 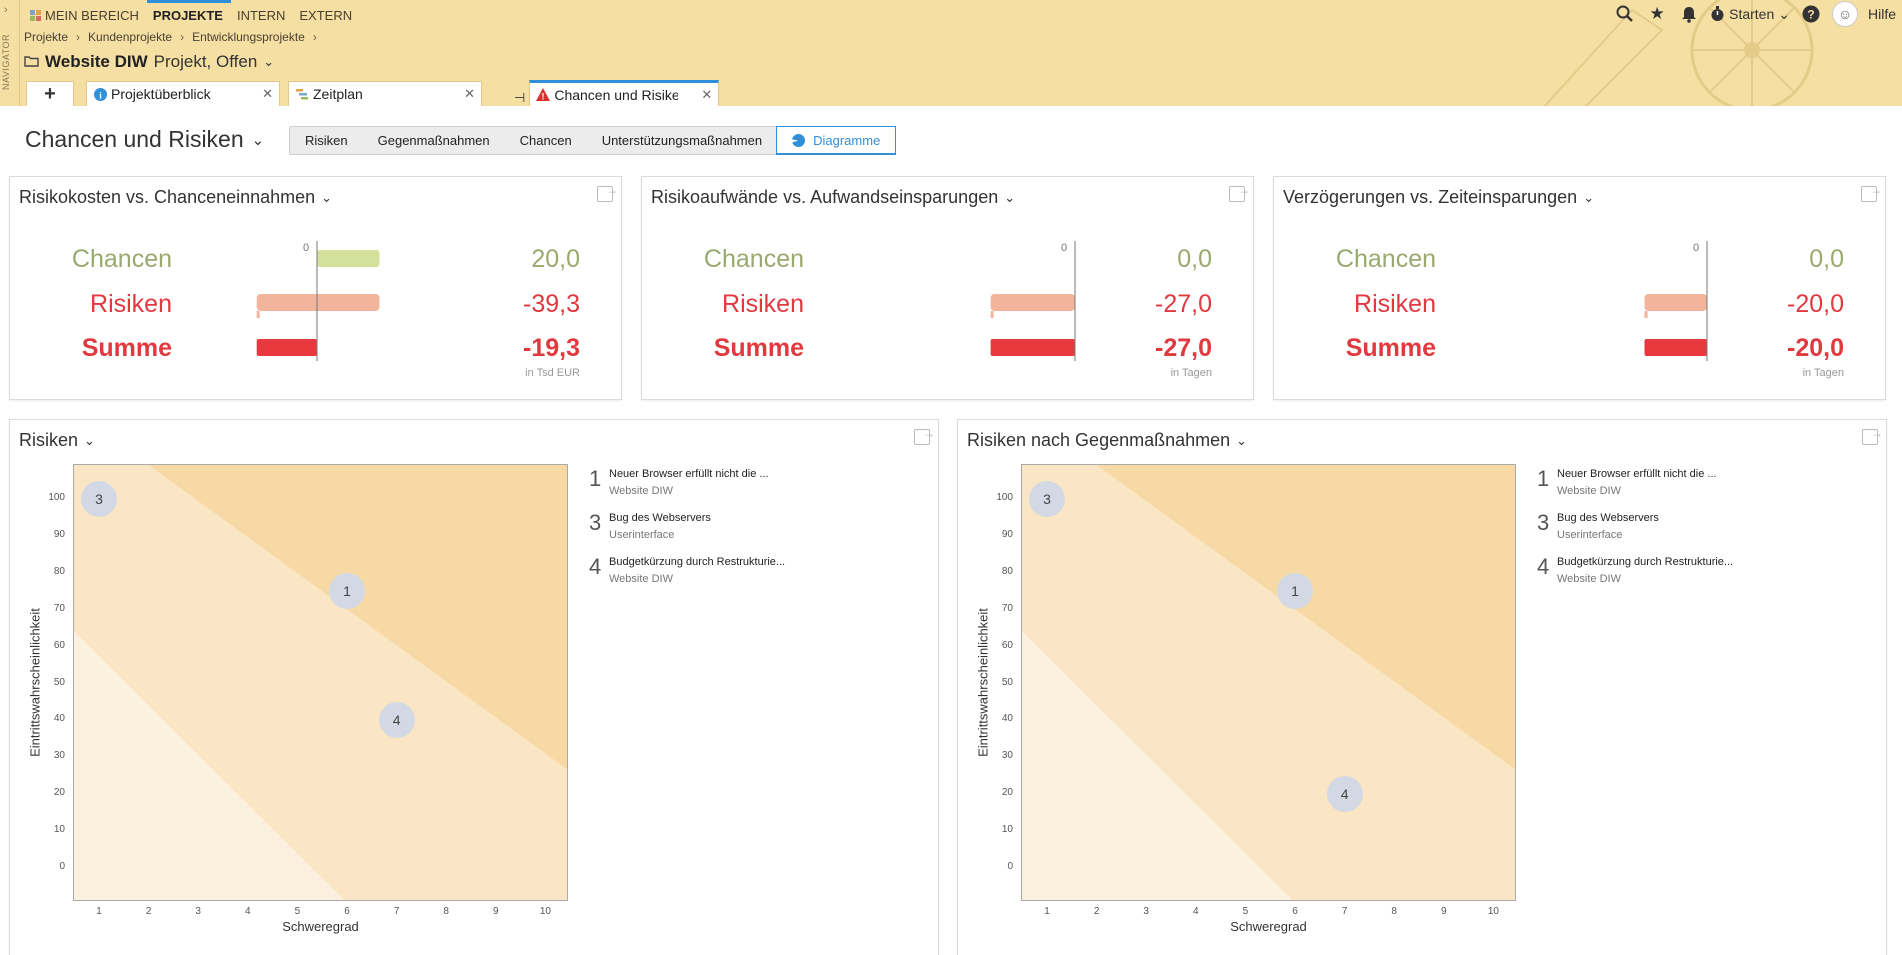 What do you see at coordinates (59, 830) in the screenshot?
I see `y-tick-label: 10` at bounding box center [59, 830].